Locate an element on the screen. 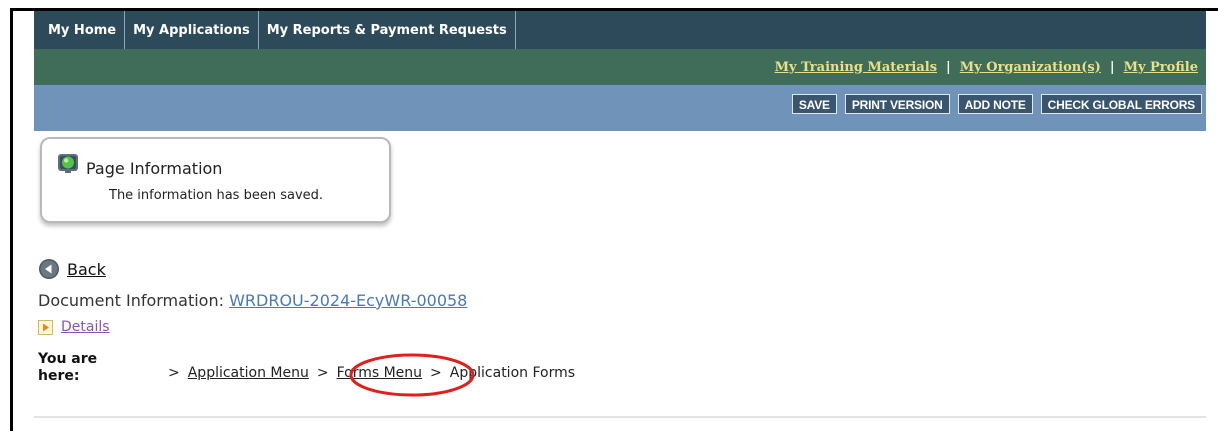  back-navigation: Back is located at coordinates (72, 269).